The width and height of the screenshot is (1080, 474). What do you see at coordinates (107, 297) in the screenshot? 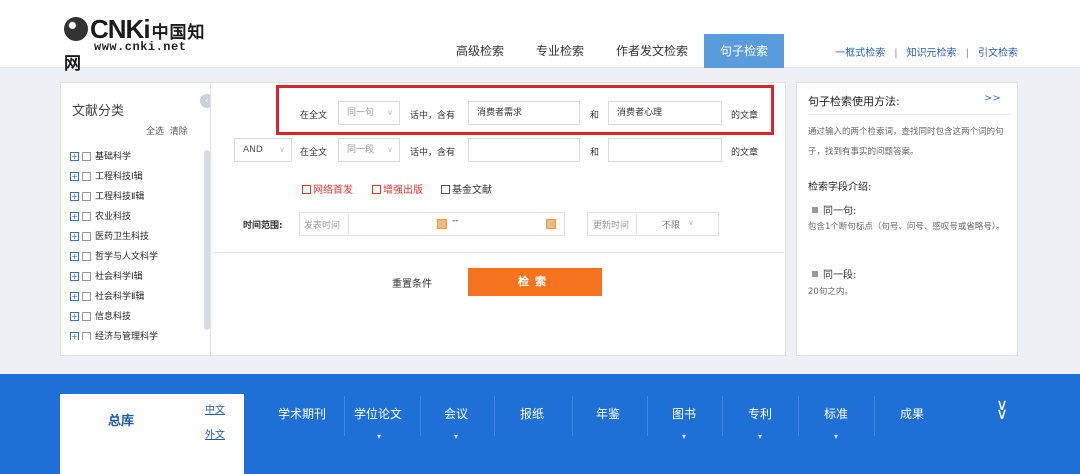
I see `category-item: + 社会科学Ⅱ辑` at bounding box center [107, 297].